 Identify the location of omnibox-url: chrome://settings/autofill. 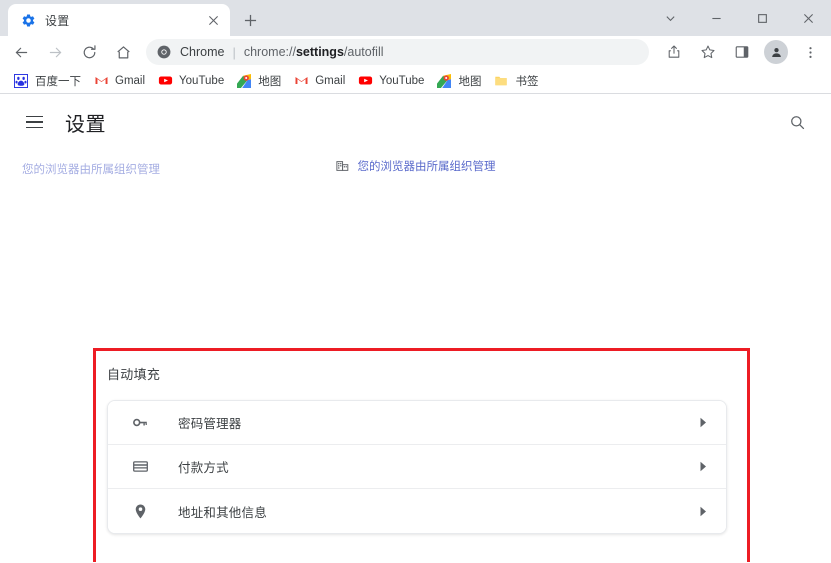
(314, 52).